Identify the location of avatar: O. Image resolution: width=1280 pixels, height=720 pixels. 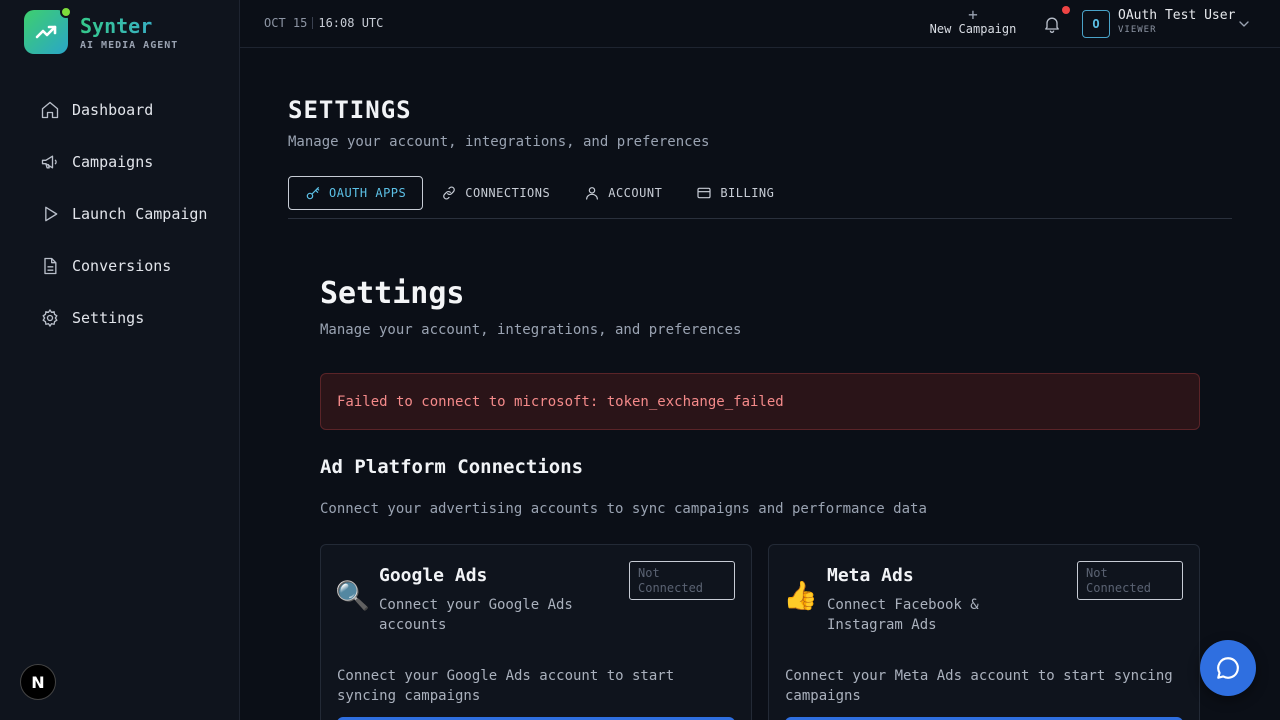
(1096, 24).